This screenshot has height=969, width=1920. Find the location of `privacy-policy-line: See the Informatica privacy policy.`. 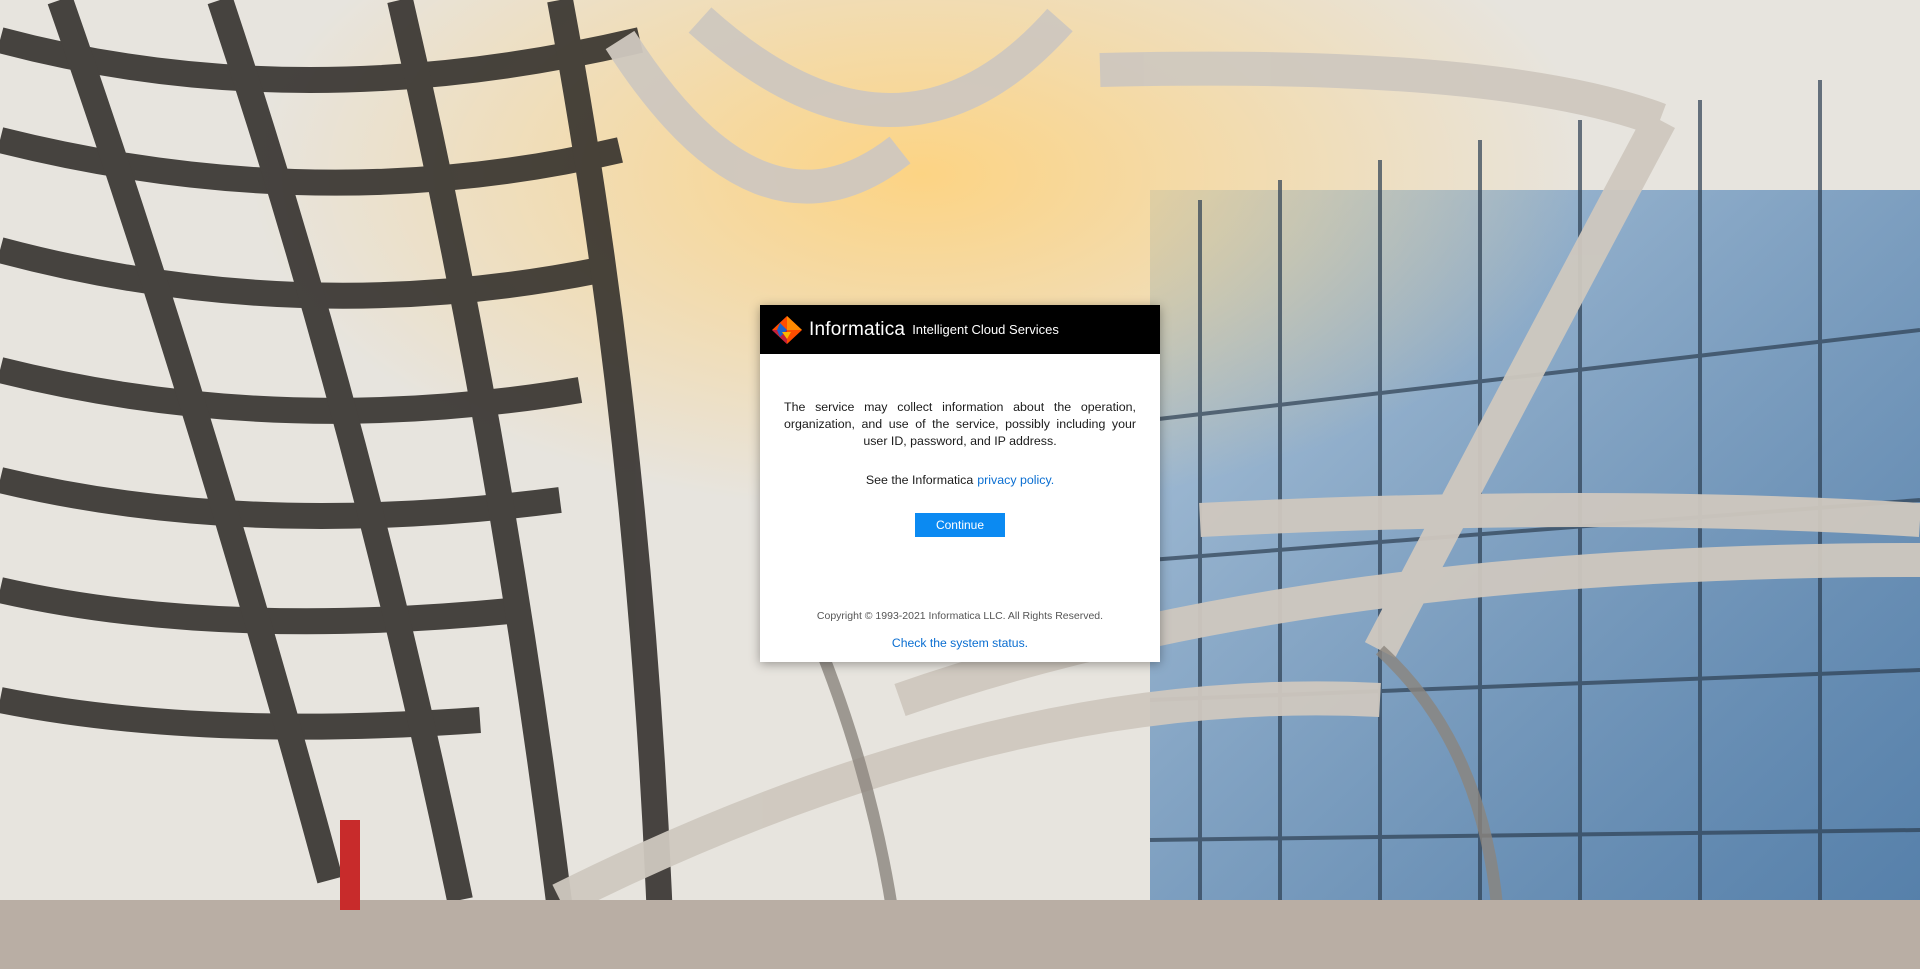

privacy-policy-line: See the Informatica privacy policy. is located at coordinates (960, 480).